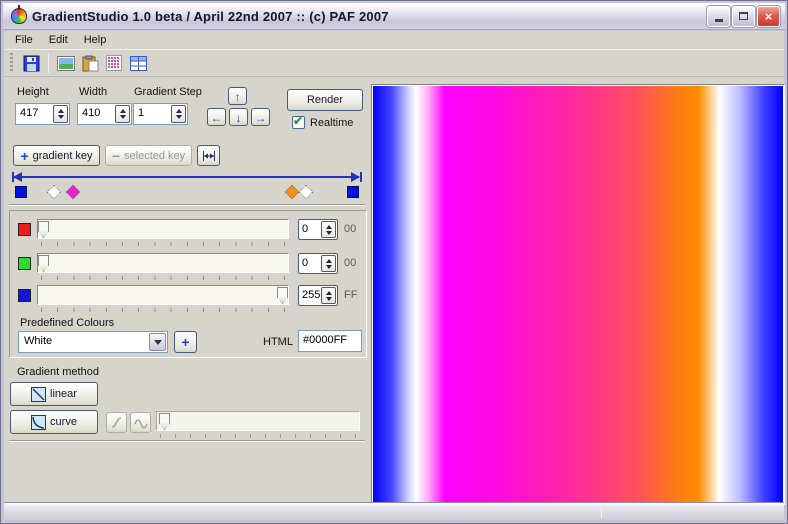  What do you see at coordinates (24, 263) in the screenshot?
I see `green-swatch` at bounding box center [24, 263].